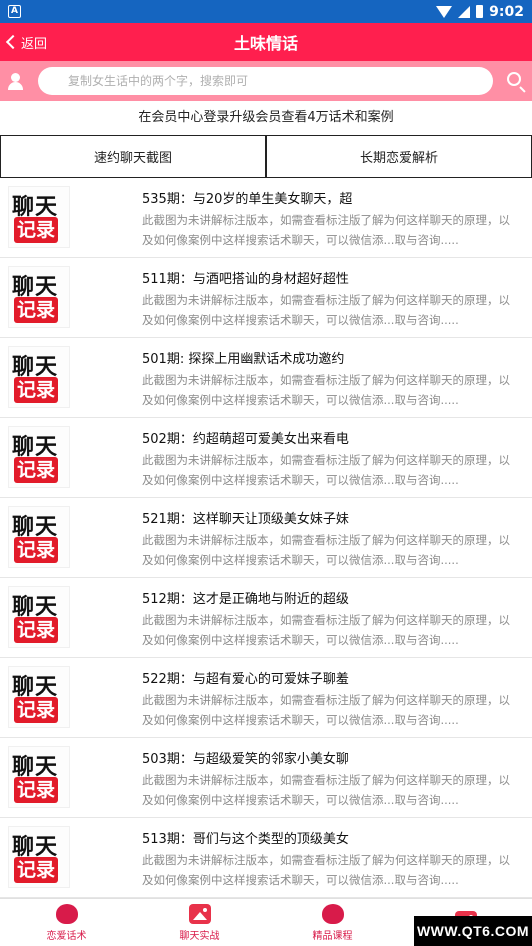 This screenshot has width=532, height=946. I want to click on search-bar, so click(266, 81).